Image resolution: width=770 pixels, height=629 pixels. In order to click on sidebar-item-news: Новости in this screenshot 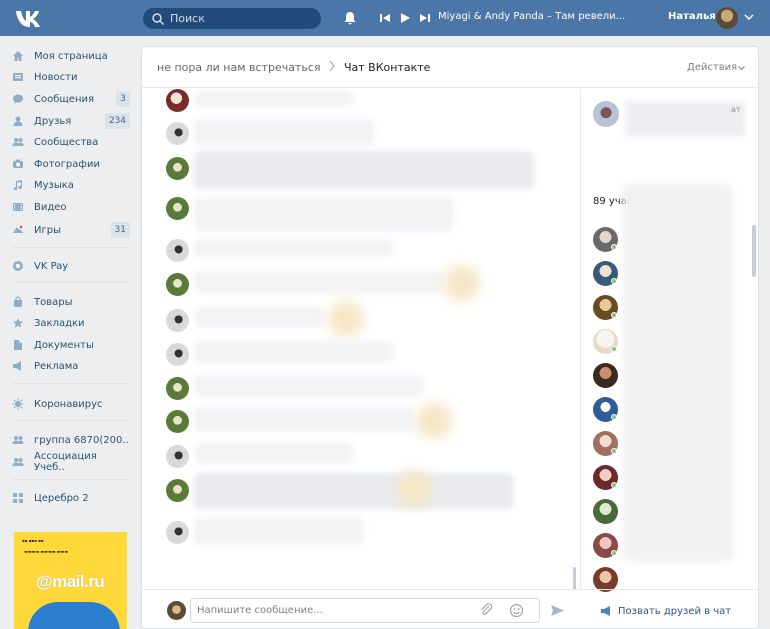, I will do `click(71, 77)`.